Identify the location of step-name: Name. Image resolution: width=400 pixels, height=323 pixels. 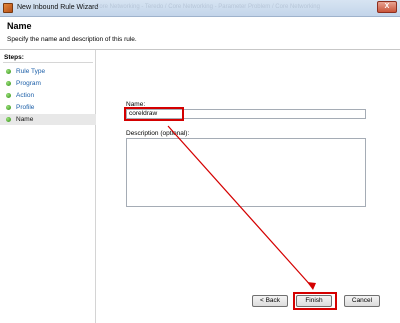
(48, 119).